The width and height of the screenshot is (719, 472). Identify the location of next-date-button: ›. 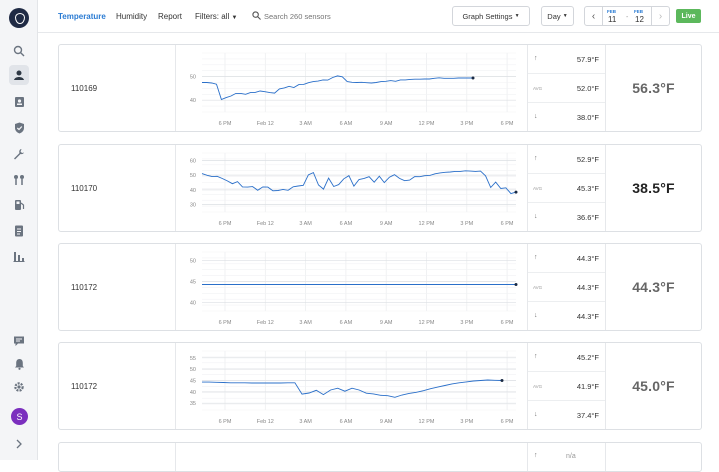
(660, 16).